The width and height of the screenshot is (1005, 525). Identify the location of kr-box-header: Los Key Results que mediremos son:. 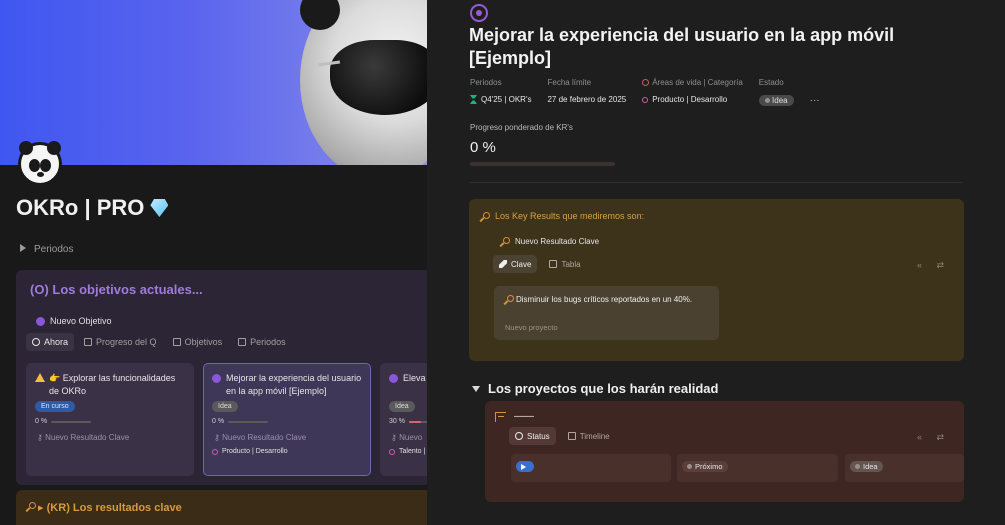
(562, 216).